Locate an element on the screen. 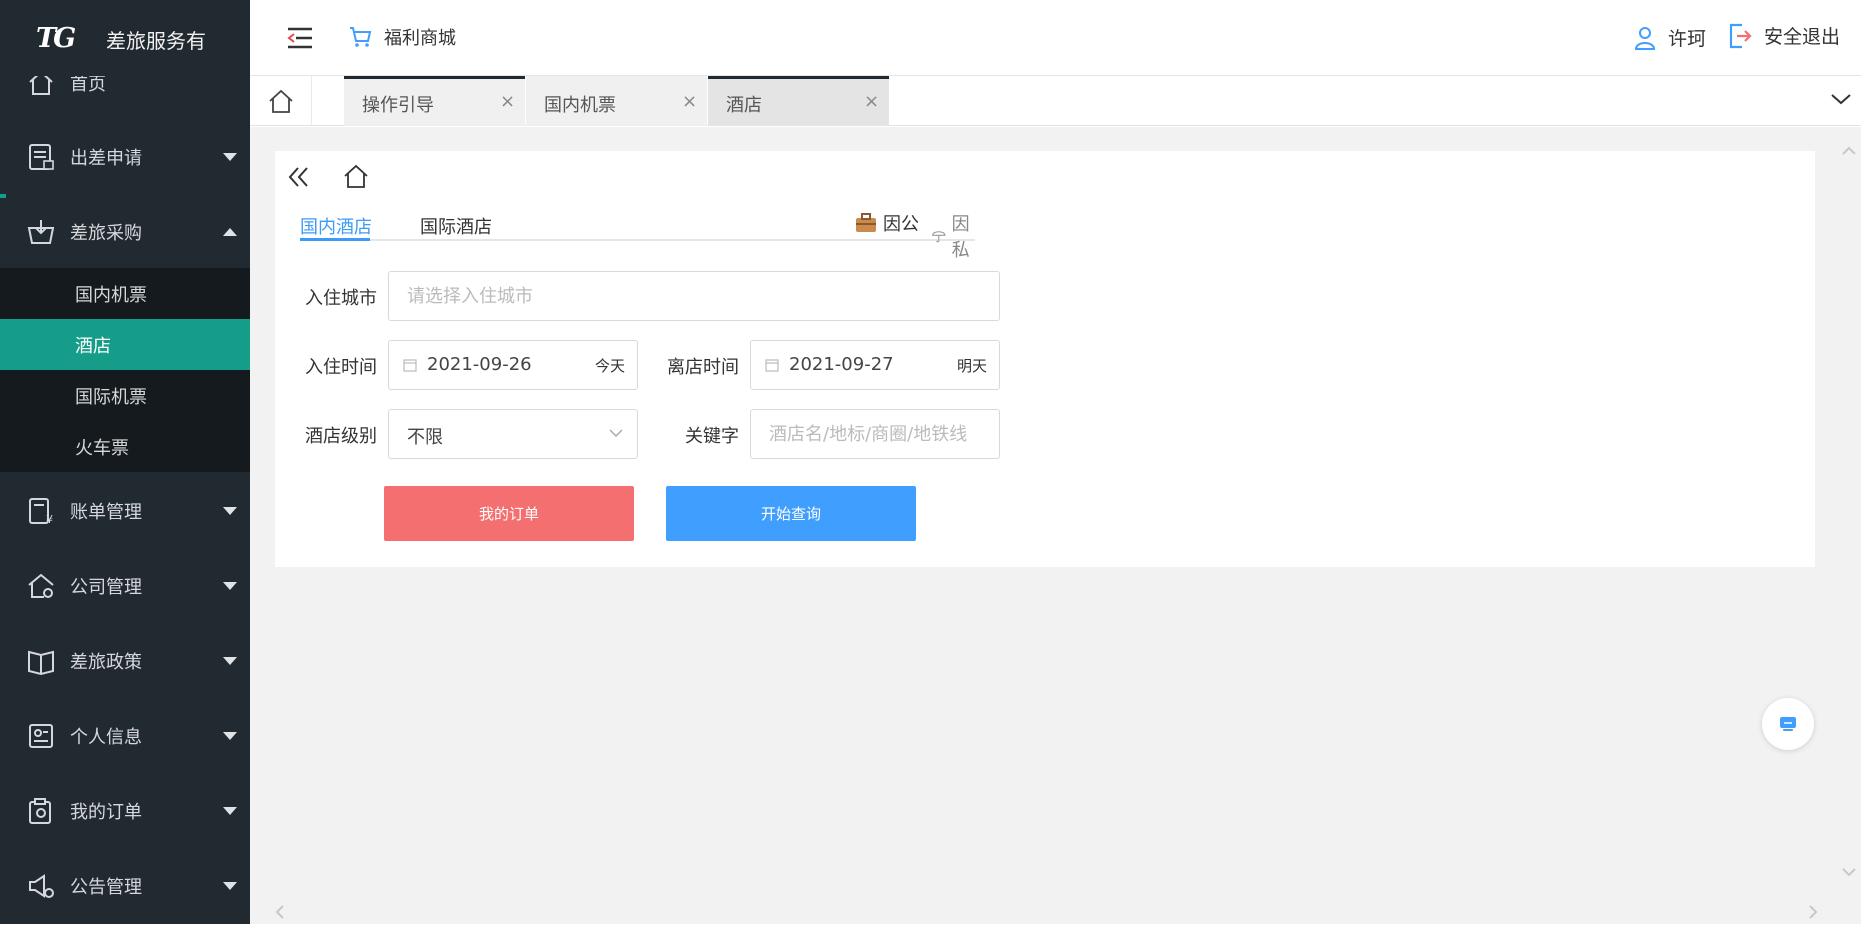 The height and width of the screenshot is (948, 1861). checkout-day-tag: 明天 is located at coordinates (971, 366).